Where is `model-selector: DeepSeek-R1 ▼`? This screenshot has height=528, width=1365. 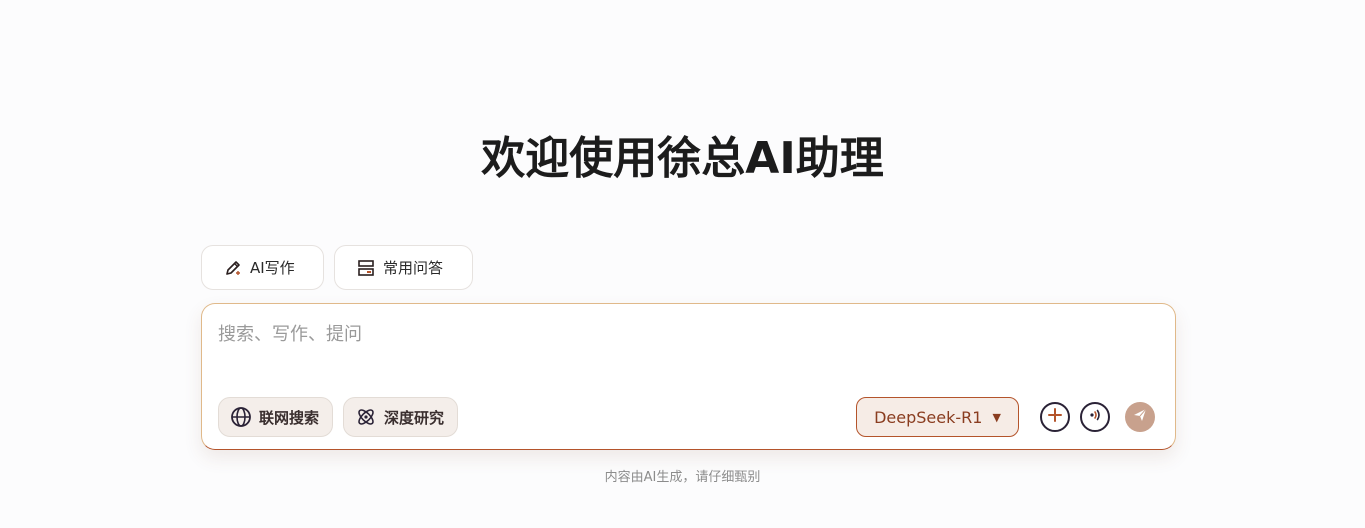
model-selector: DeepSeek-R1 ▼ is located at coordinates (937, 417).